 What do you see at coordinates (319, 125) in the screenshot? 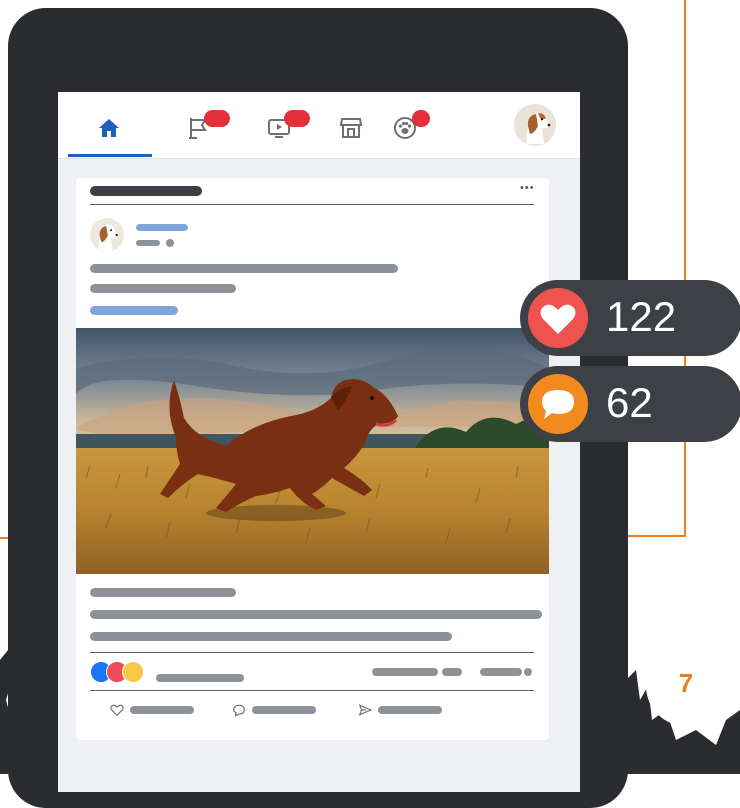
I see `top-navigation-bar` at bounding box center [319, 125].